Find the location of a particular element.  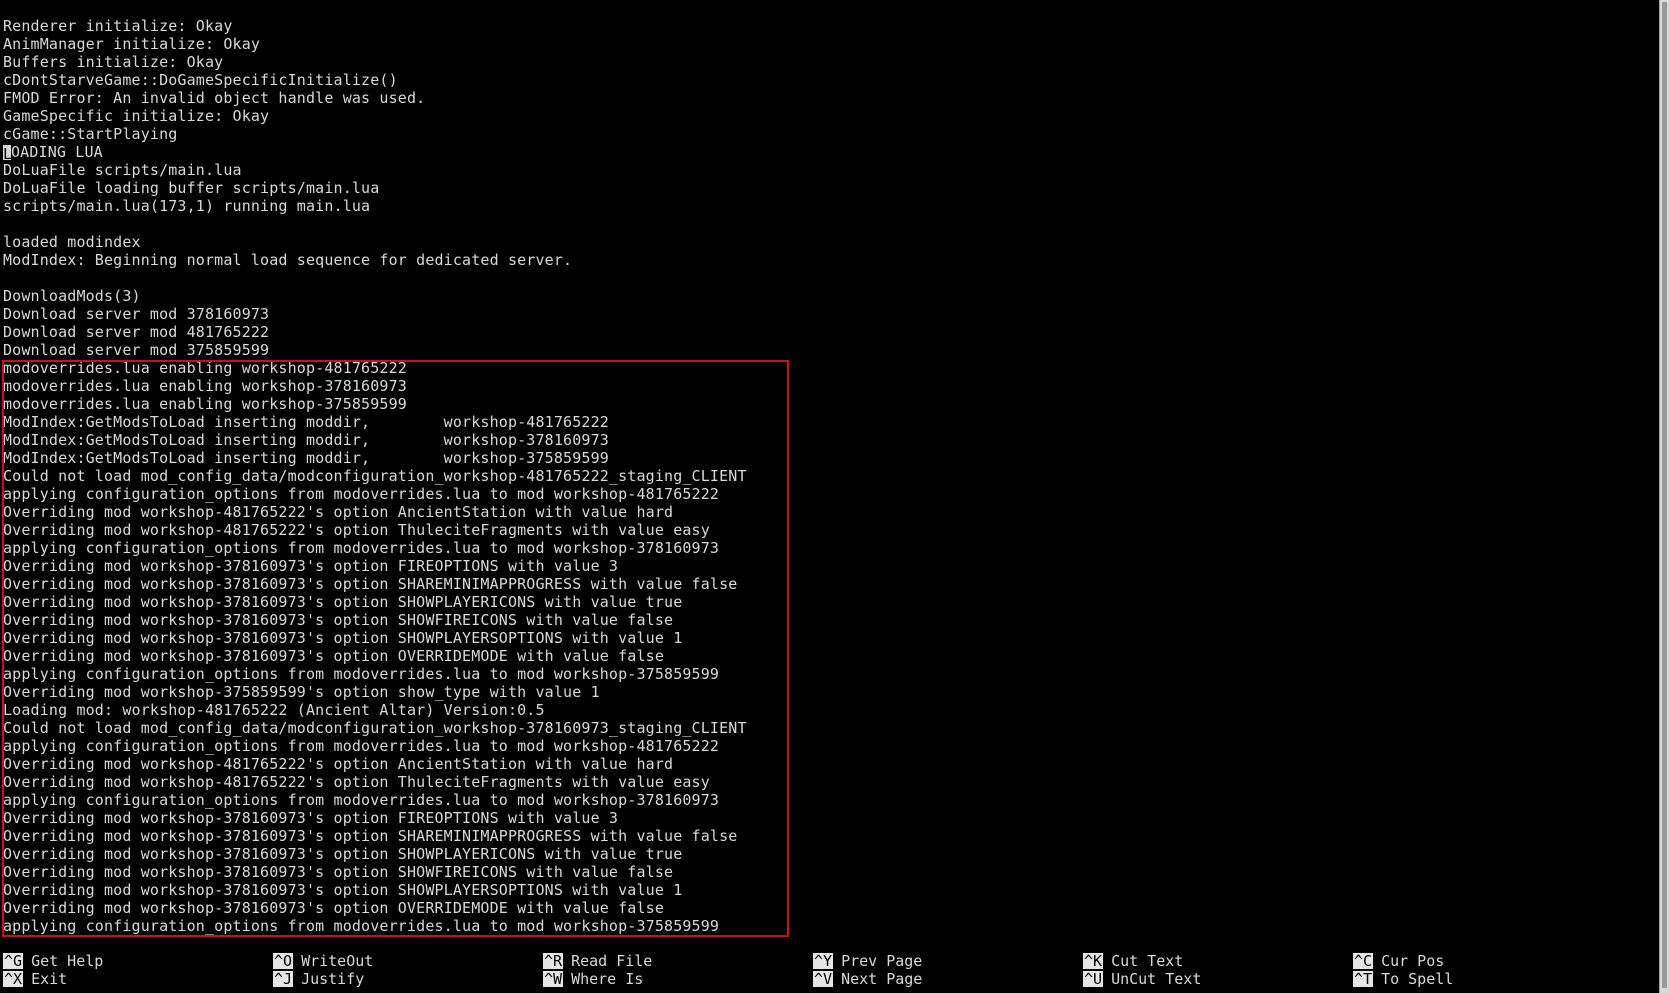

vertical-scrollbar is located at coordinates (1664, 496).